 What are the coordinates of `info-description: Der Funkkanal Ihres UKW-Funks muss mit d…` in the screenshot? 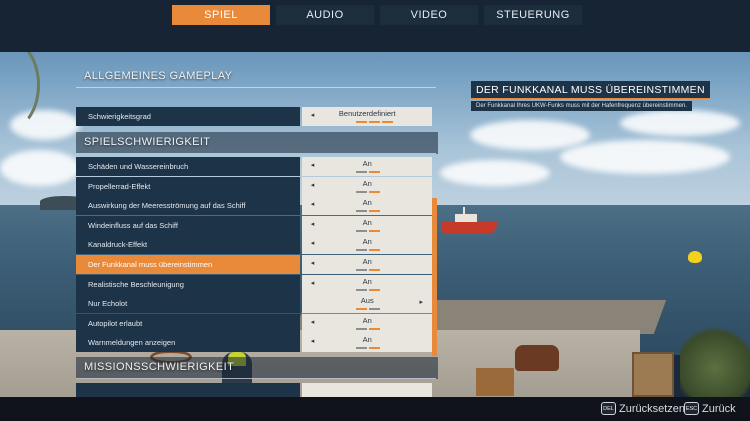 It's located at (581, 106).